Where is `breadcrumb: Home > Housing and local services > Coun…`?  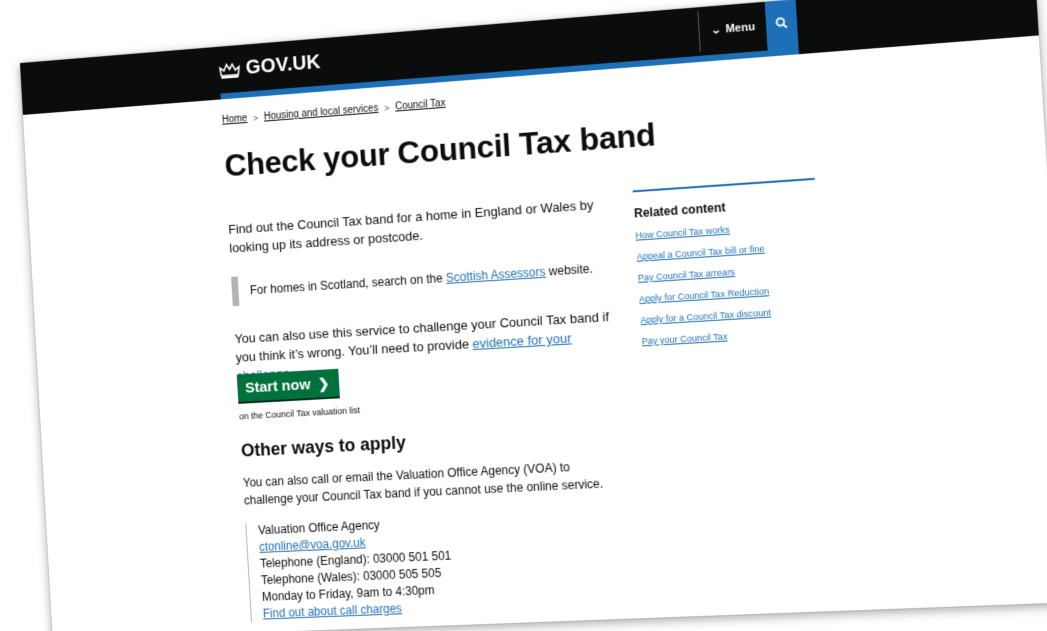
breadcrumb: Home > Housing and local services > Coun… is located at coordinates (334, 112).